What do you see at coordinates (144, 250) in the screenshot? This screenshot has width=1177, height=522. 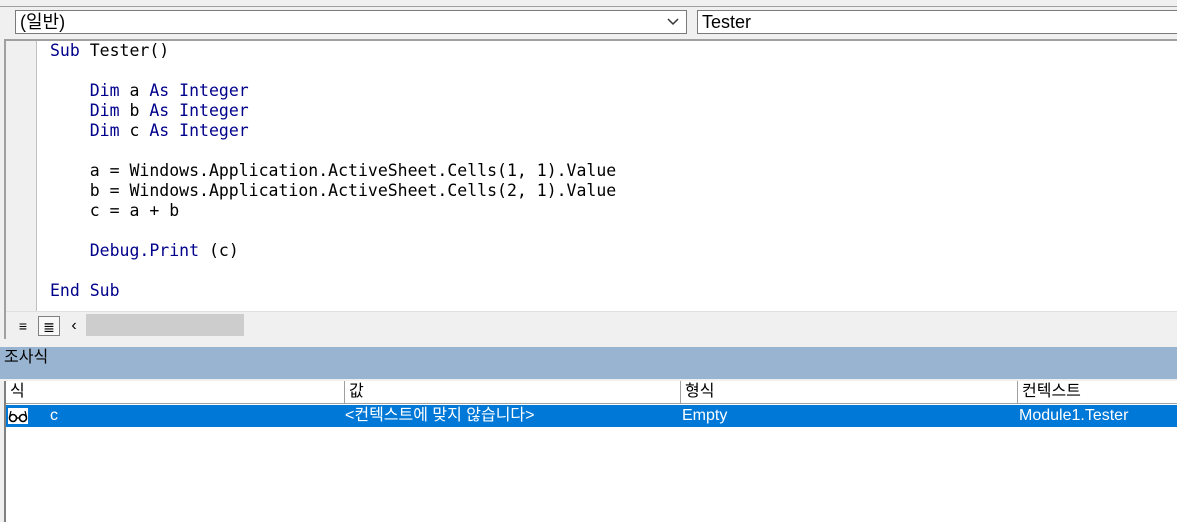 I see `code-keyword: Debug.Print` at bounding box center [144, 250].